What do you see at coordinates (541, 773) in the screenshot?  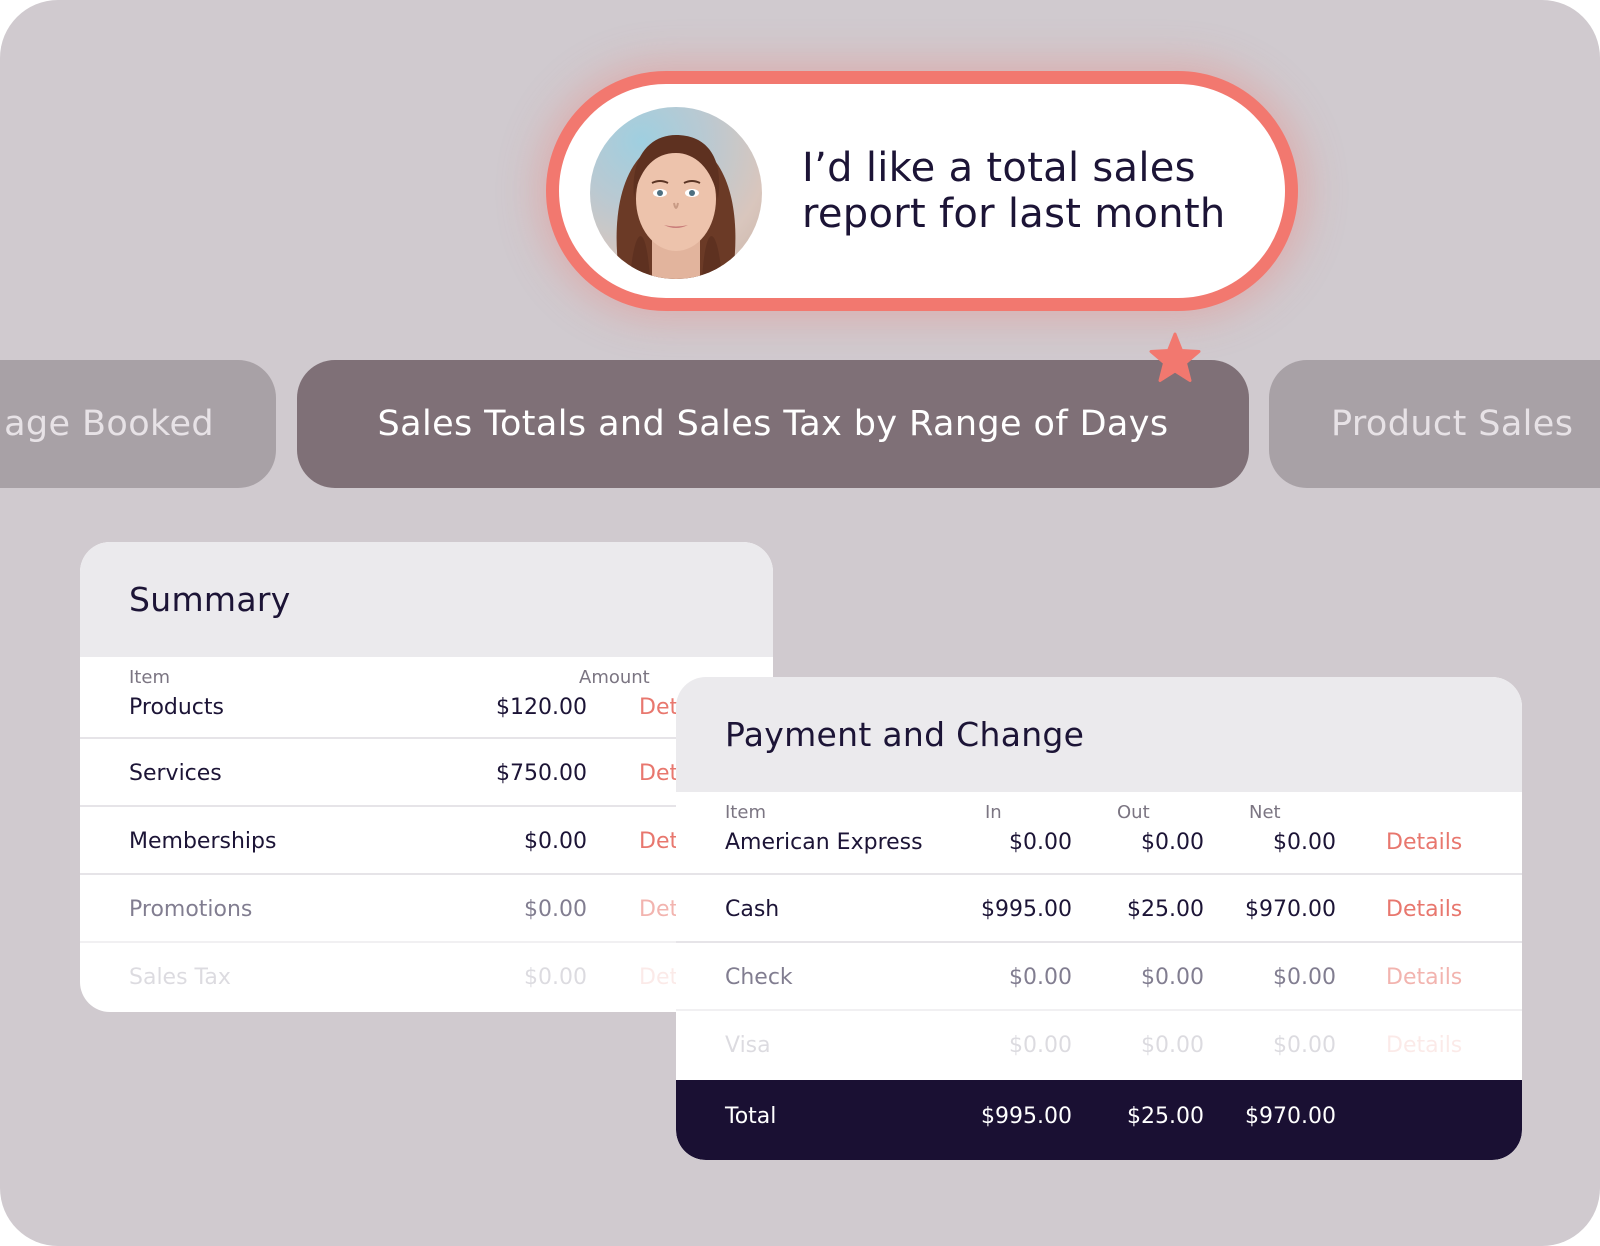 I see `row-amount: $750.00` at bounding box center [541, 773].